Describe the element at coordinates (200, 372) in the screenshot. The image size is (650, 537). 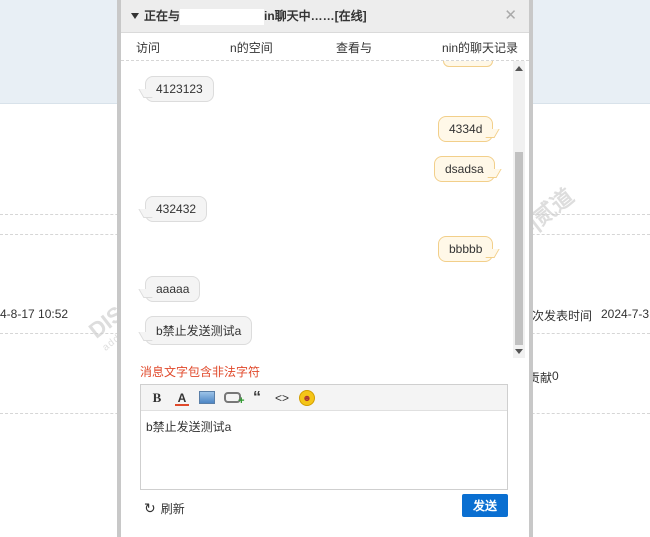
I see `error-message: 消息文字包含非法字符` at that location.